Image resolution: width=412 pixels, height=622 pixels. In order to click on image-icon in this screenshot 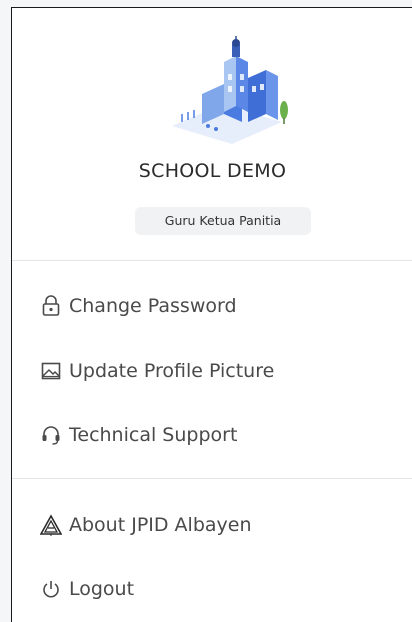, I will do `click(51, 371)`.